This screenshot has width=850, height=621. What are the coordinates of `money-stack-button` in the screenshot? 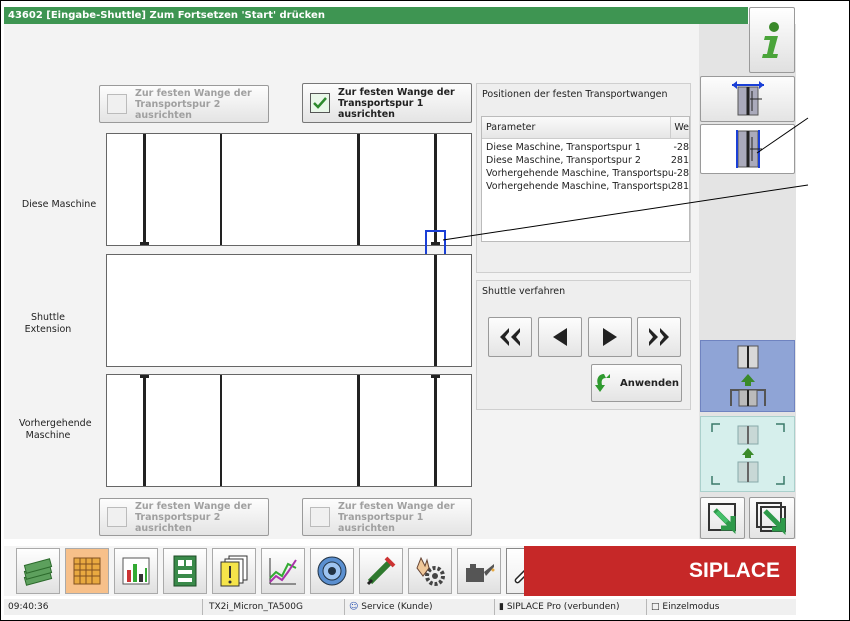 It's located at (38, 571).